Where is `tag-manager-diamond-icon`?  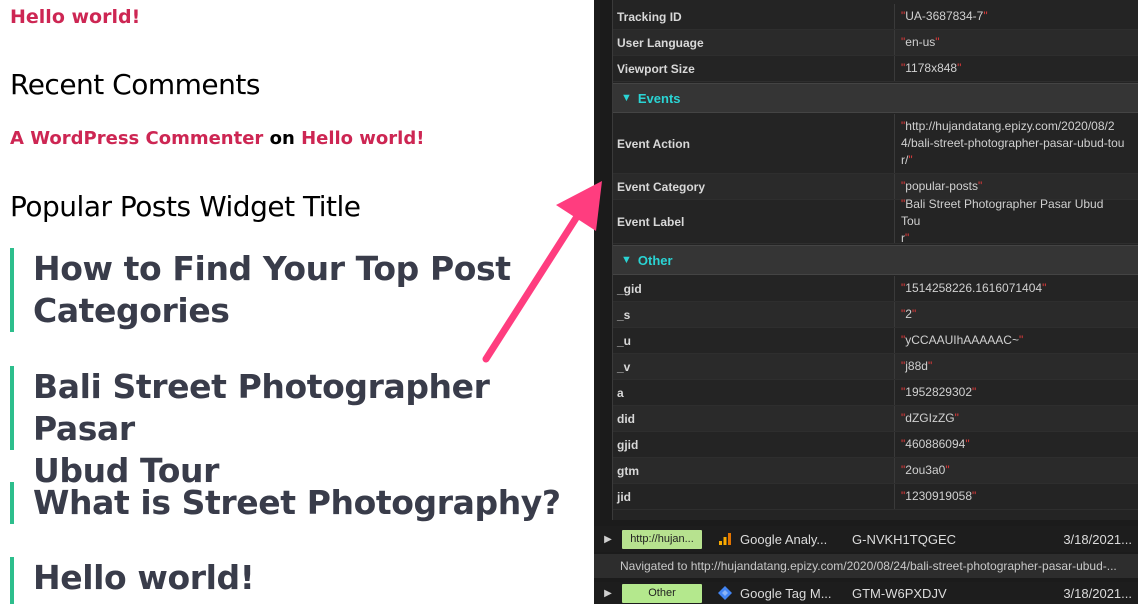 tag-manager-diamond-icon is located at coordinates (725, 593).